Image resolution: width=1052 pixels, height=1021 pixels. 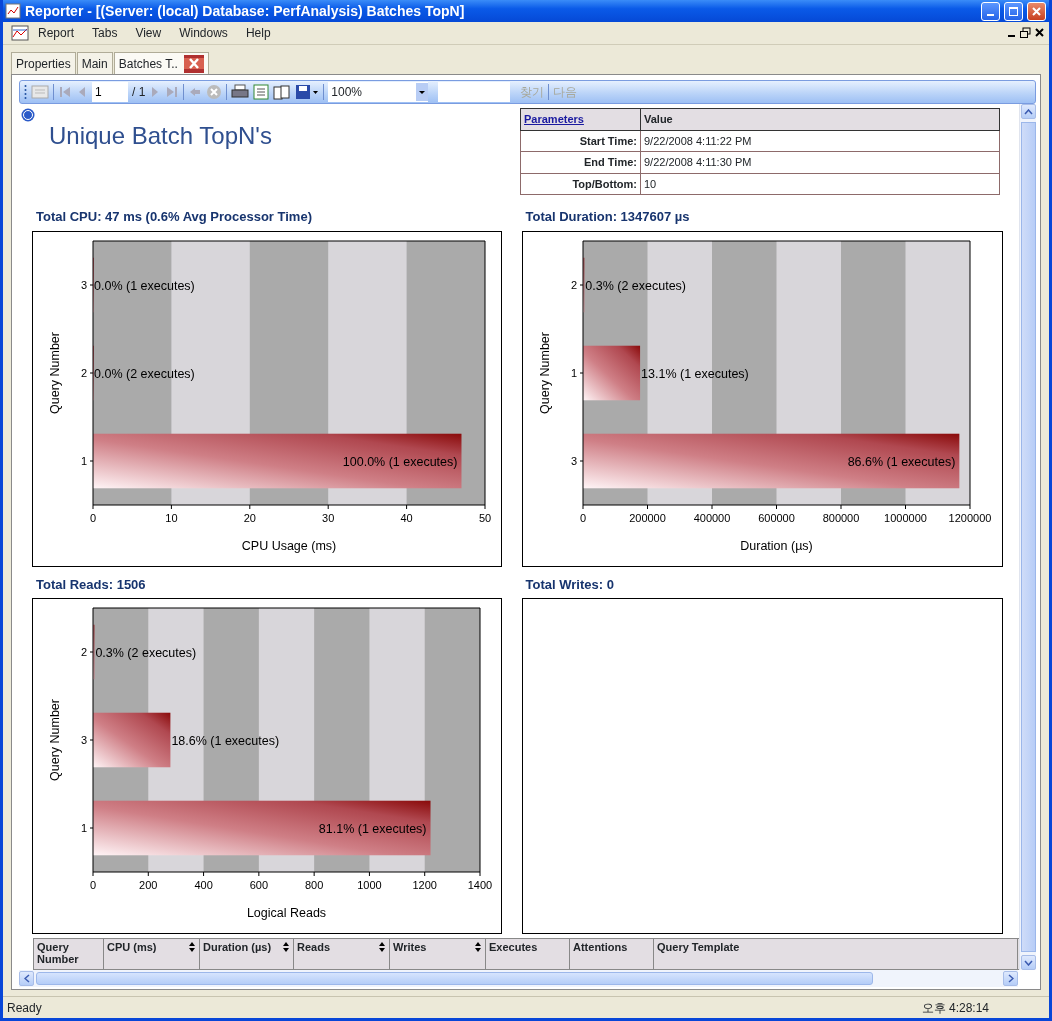 I want to click on parameter-name: End Time:, so click(x=580, y=162).